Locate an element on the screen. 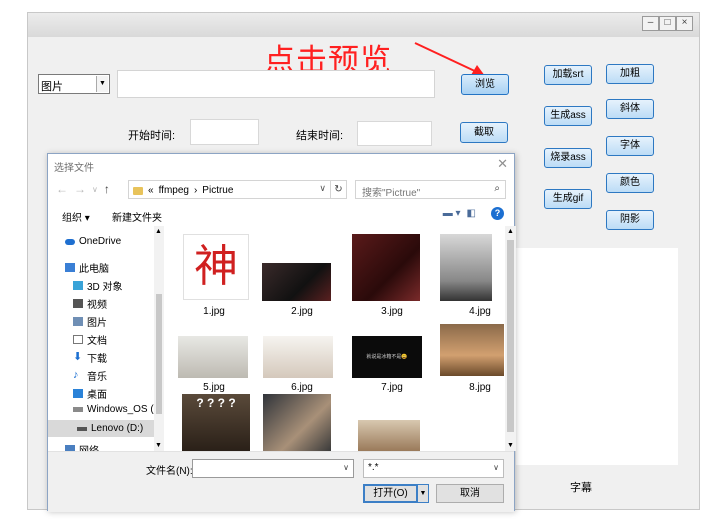 This screenshot has height=526, width=723. computer-icon is located at coordinates (70, 267).